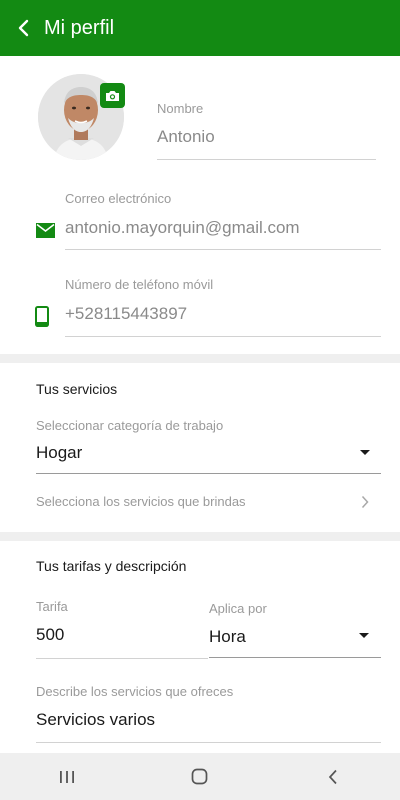 Image resolution: width=400 pixels, height=800 pixels. Describe the element at coordinates (182, 228) in the screenshot. I see `email-field: antonio.mayorquin@gmail.com` at that location.